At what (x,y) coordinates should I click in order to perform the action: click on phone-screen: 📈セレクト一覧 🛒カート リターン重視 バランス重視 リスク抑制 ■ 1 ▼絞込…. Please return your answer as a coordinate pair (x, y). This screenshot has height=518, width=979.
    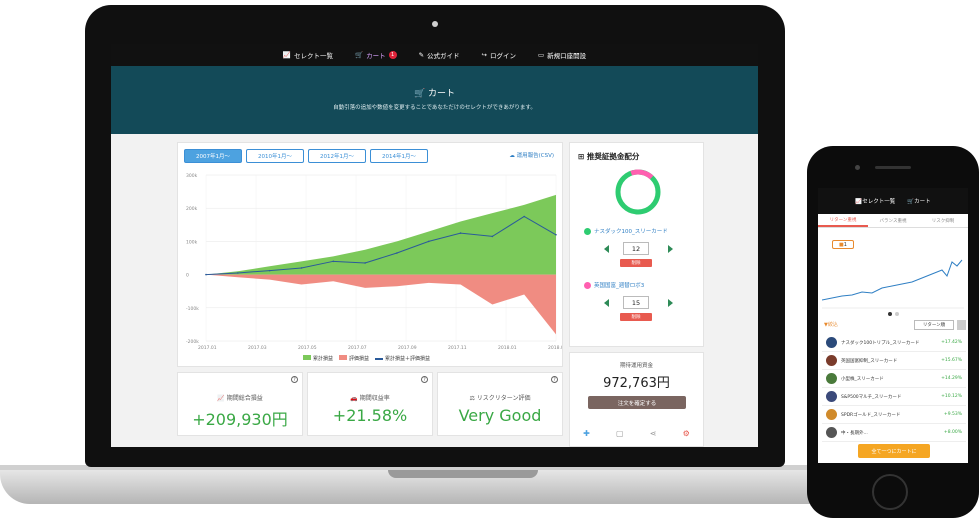
    Looking at the image, I should click on (893, 325).